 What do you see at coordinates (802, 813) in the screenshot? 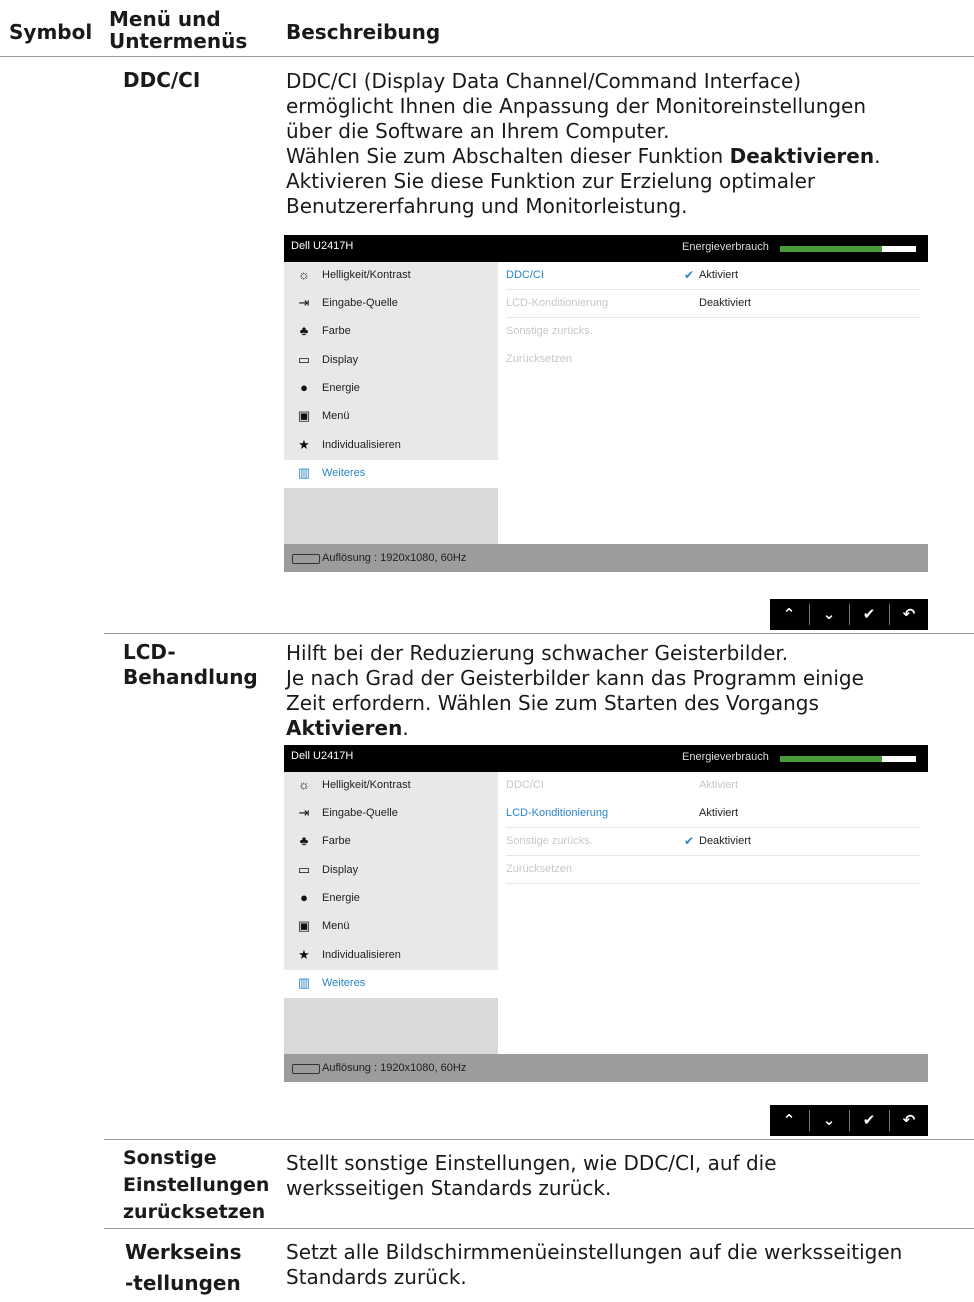
I see `osd-option-enabled: Aktiviert` at bounding box center [802, 813].